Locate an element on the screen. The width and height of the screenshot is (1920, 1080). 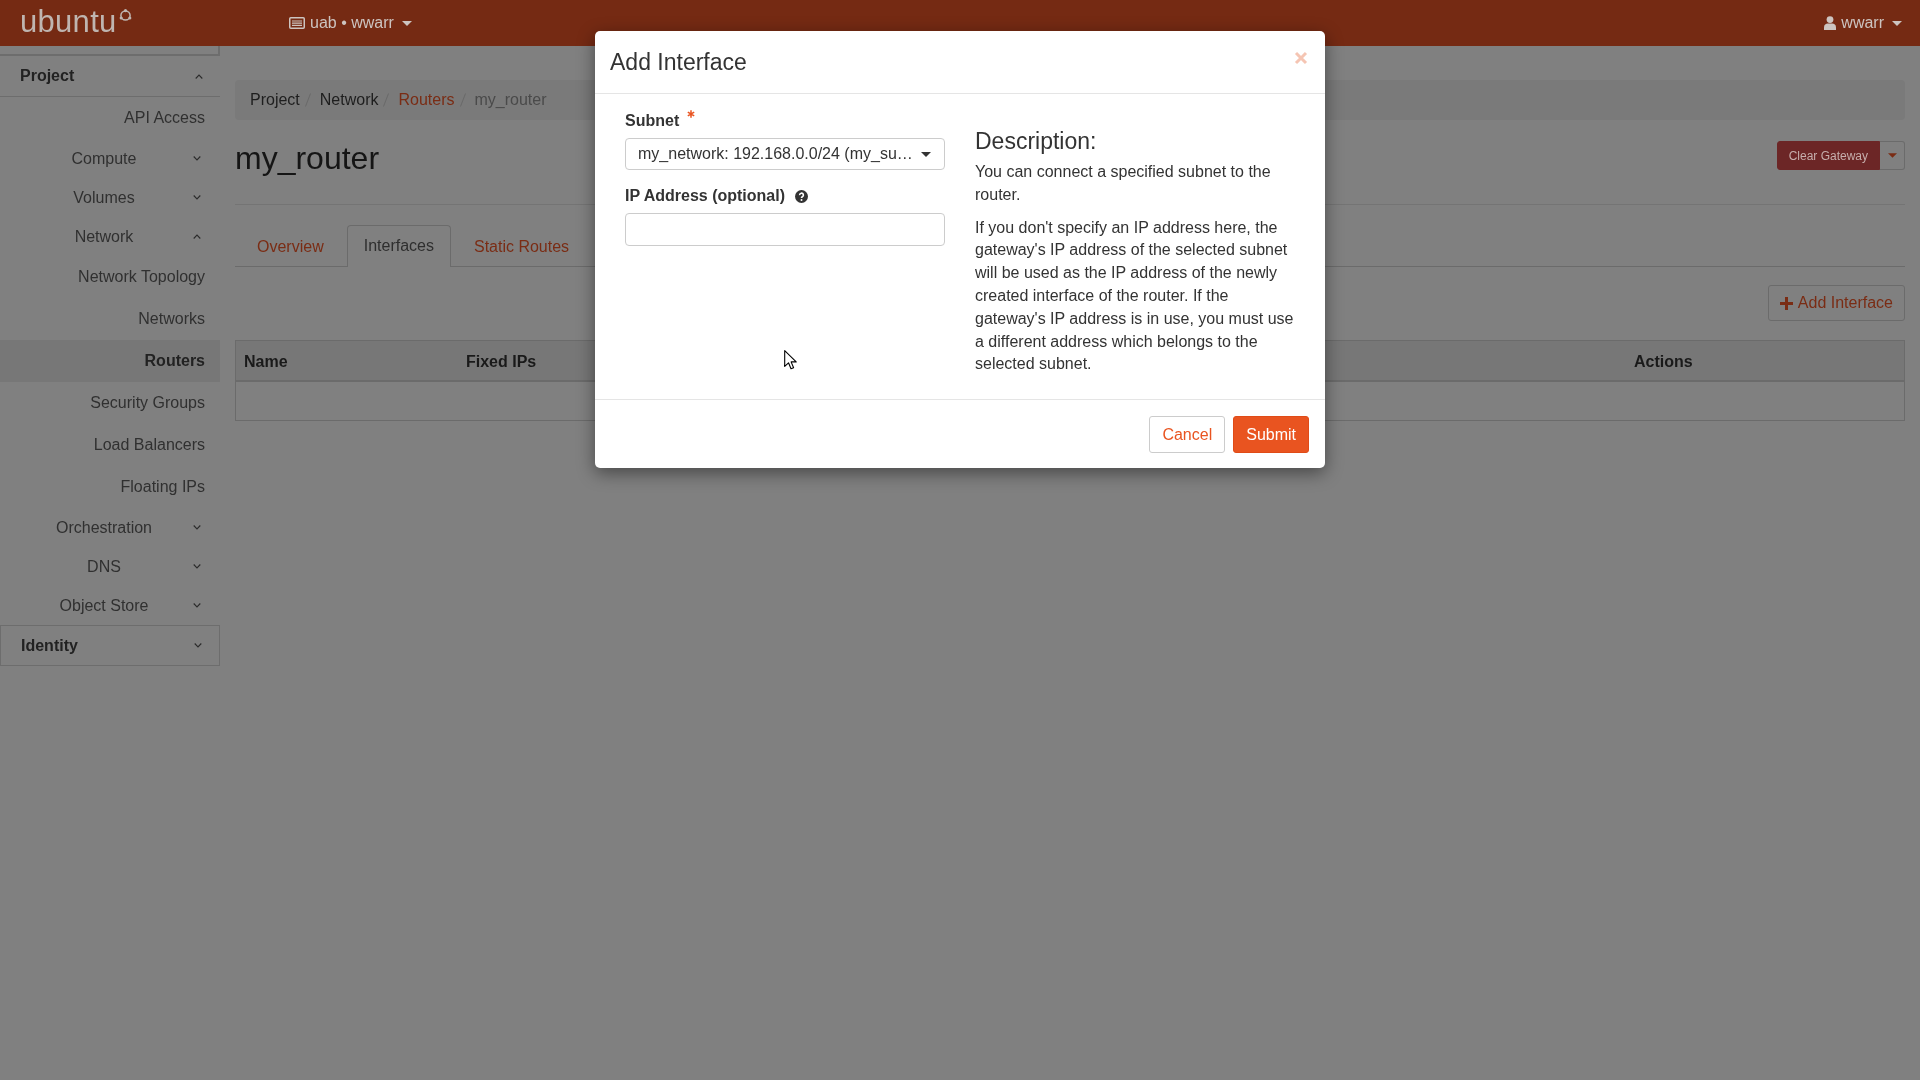
clear-gateway-button: Clear Gateway is located at coordinates (1828, 155).